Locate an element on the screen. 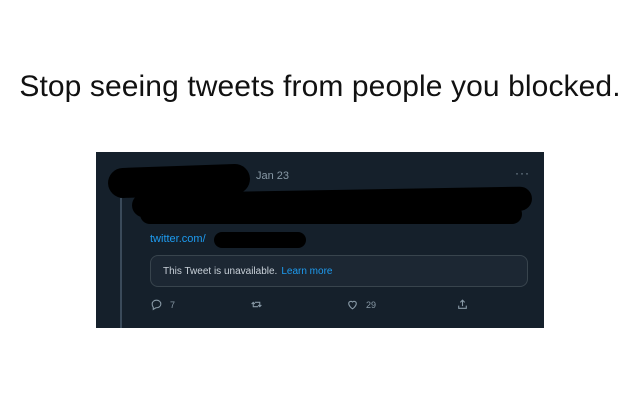 Image resolution: width=640 pixels, height=400 pixels. unavailable-notice: This Tweet is unavailable. is located at coordinates (220, 271).